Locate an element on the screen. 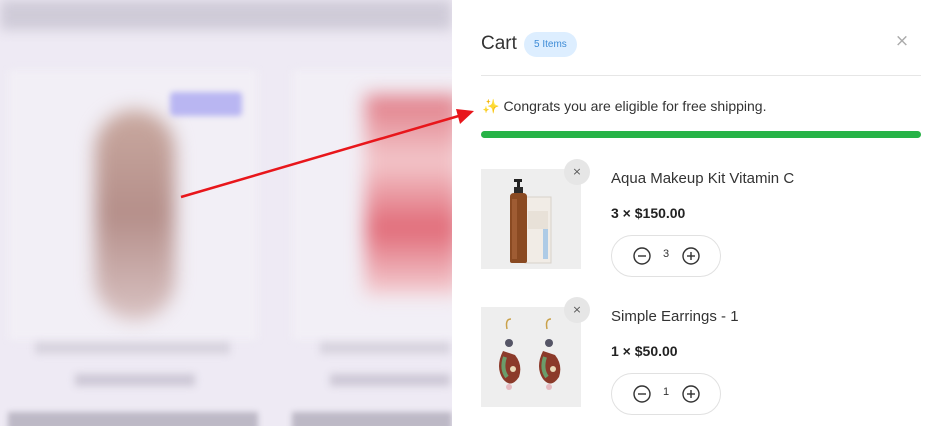 The height and width of the screenshot is (426, 950). cart-item-price: 1 × $50.00 is located at coordinates (644, 351).